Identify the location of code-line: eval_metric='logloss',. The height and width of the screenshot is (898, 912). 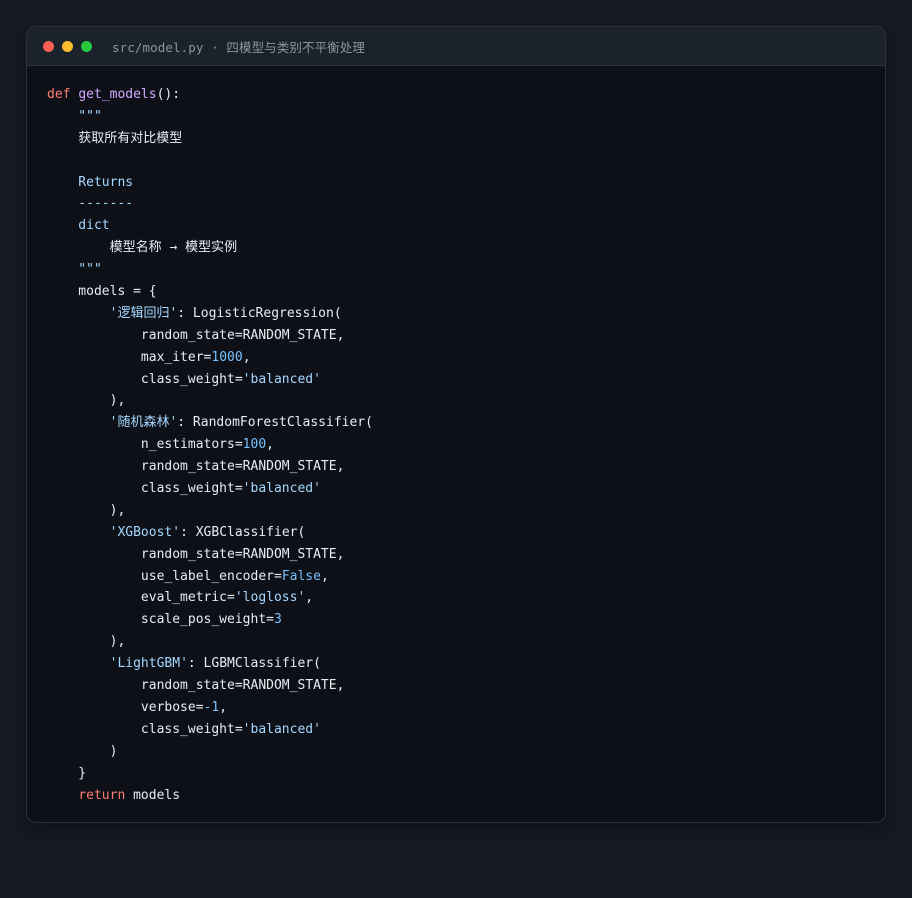
(466, 598).